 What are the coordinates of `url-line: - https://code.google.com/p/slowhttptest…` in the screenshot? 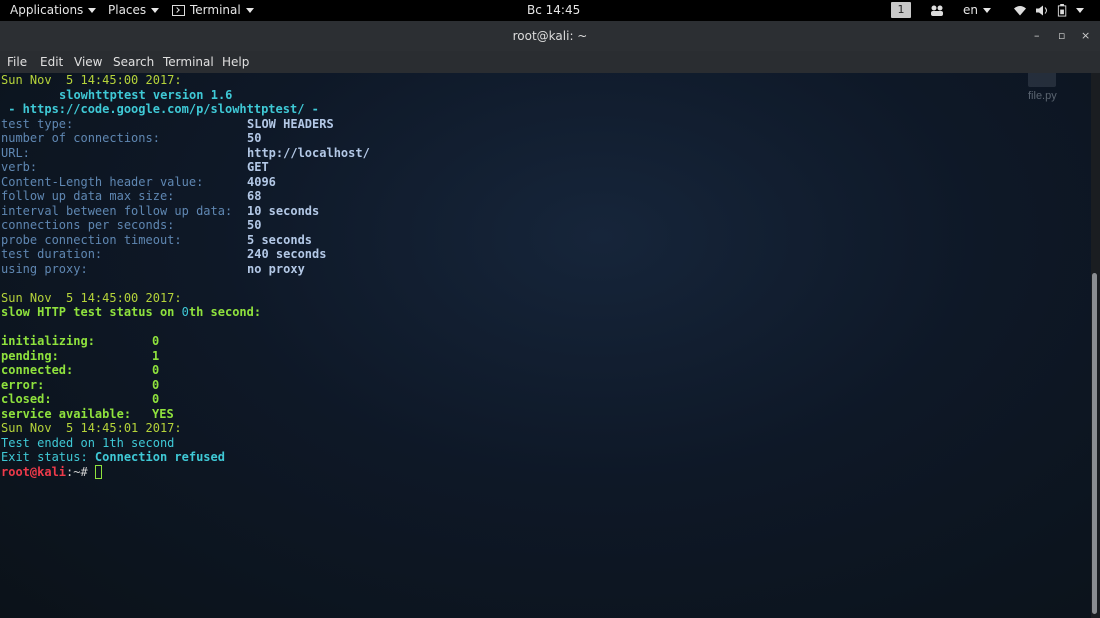 It's located at (160, 109).